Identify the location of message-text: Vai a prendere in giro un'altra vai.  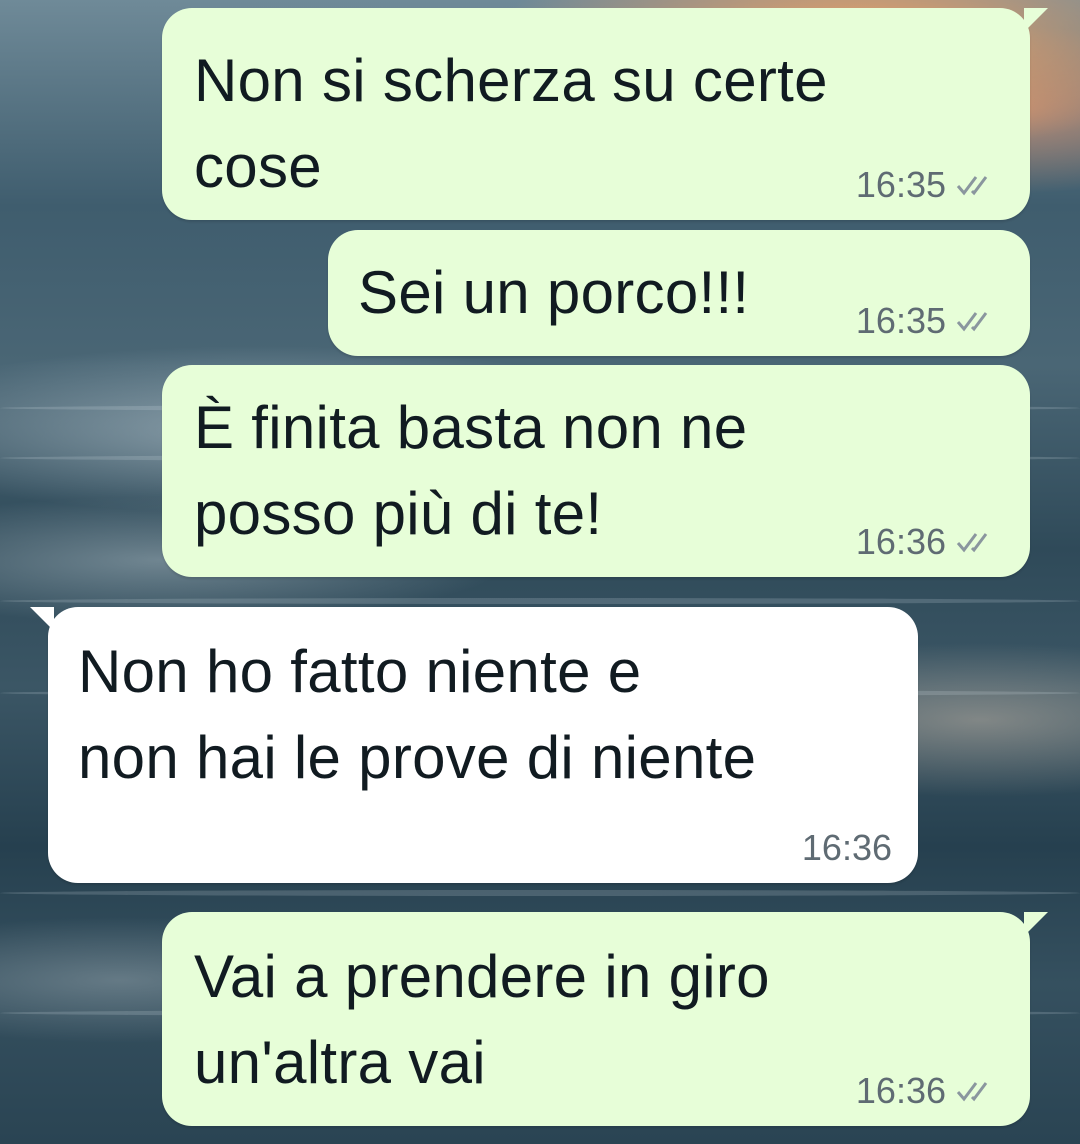
(482, 1019).